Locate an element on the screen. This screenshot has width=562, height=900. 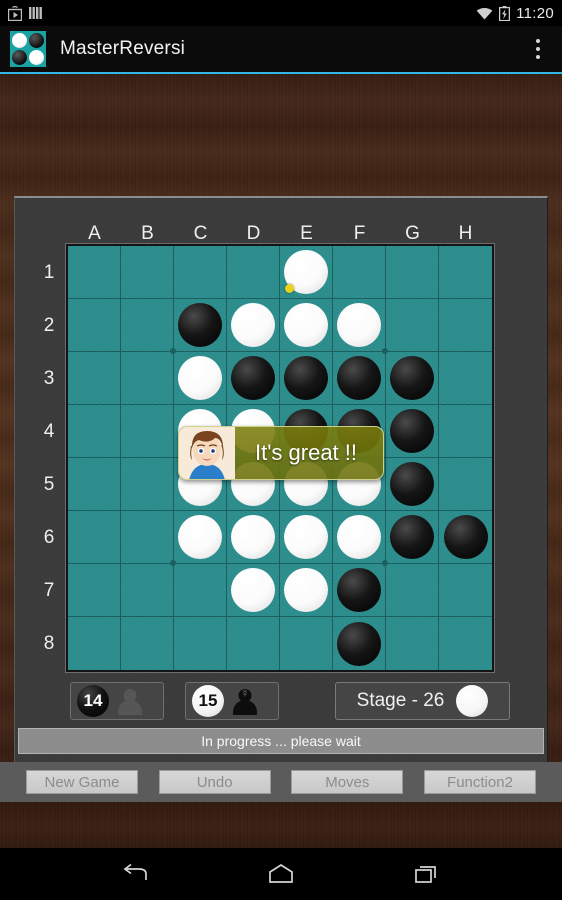
board-cell-H8 is located at coordinates (465, 643).